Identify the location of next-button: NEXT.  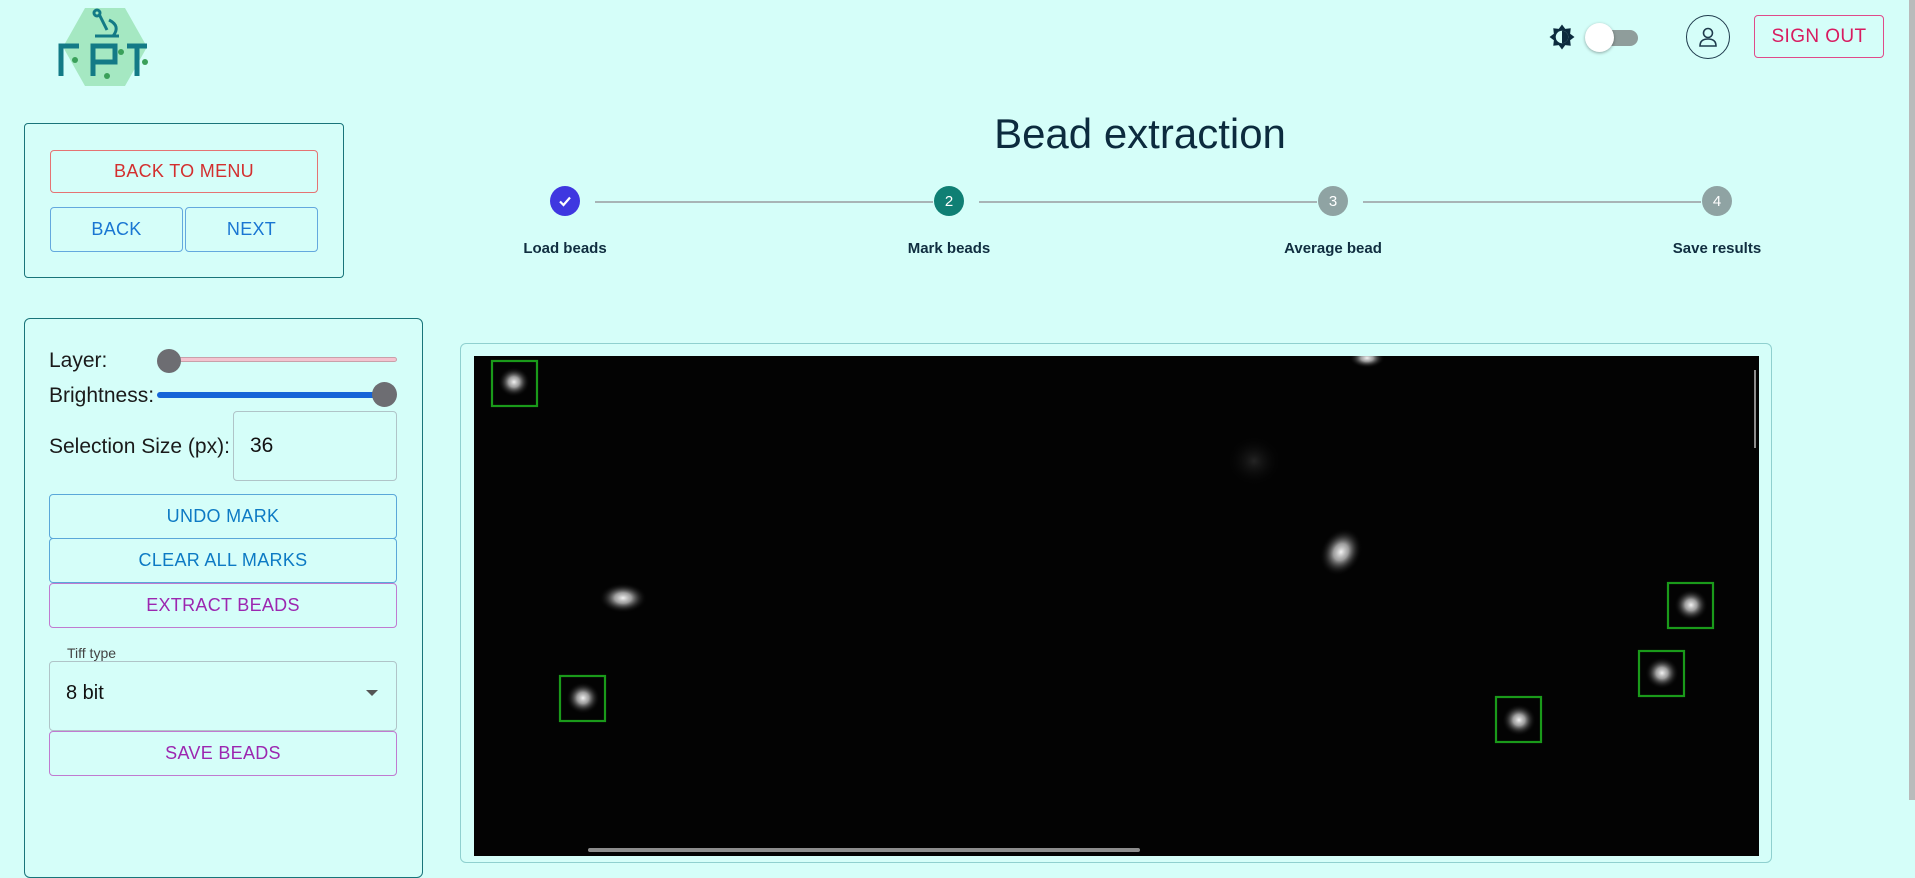
(251, 229).